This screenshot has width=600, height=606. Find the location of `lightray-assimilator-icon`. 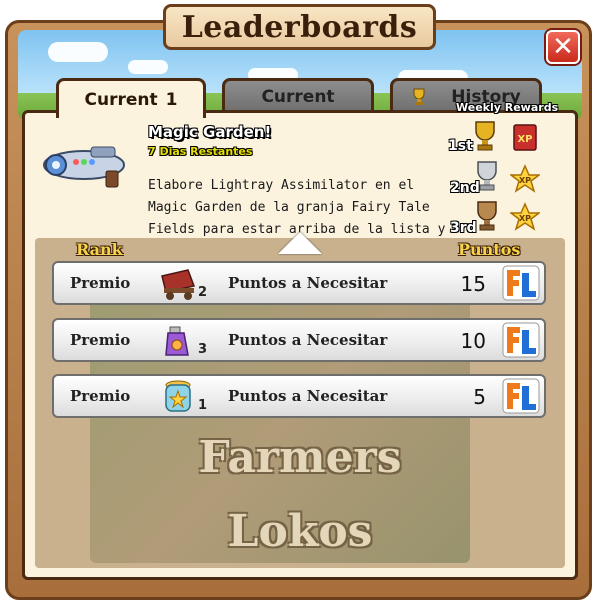

lightray-assimilator-icon is located at coordinates (84, 167).